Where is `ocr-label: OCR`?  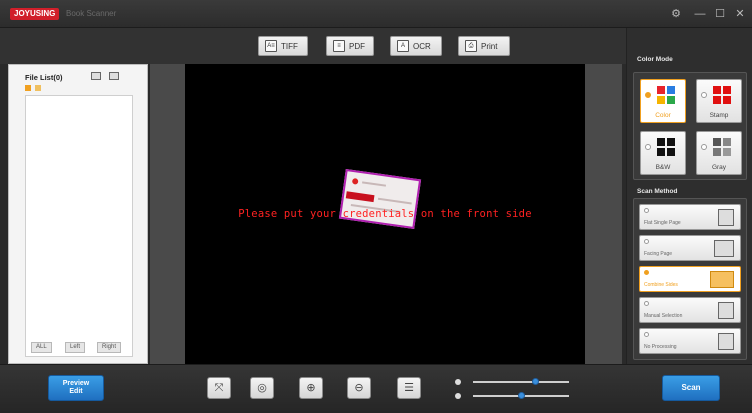
ocr-label: OCR is located at coordinates (422, 46).